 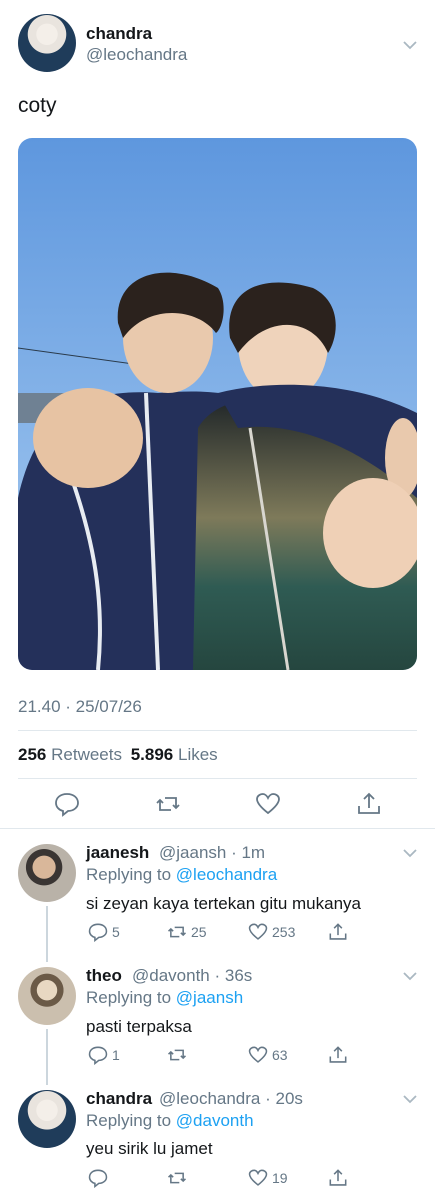 What do you see at coordinates (104, 976) in the screenshot?
I see `reply-author-name: theo` at bounding box center [104, 976].